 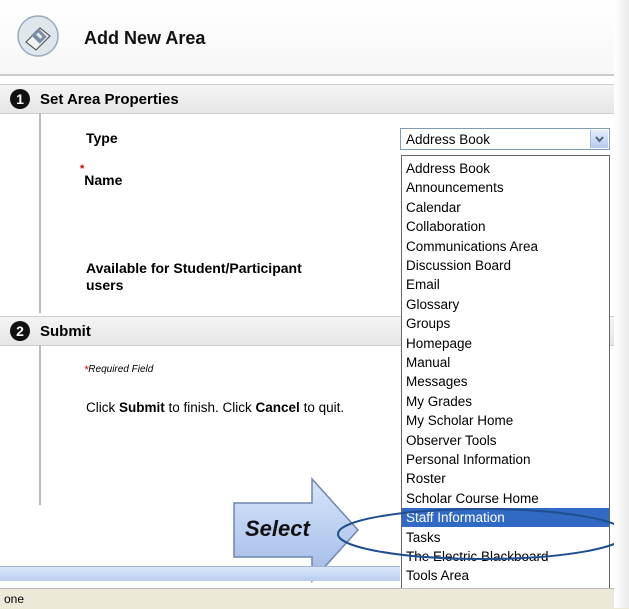 What do you see at coordinates (505, 478) in the screenshot?
I see `dropdown-option: Roster` at bounding box center [505, 478].